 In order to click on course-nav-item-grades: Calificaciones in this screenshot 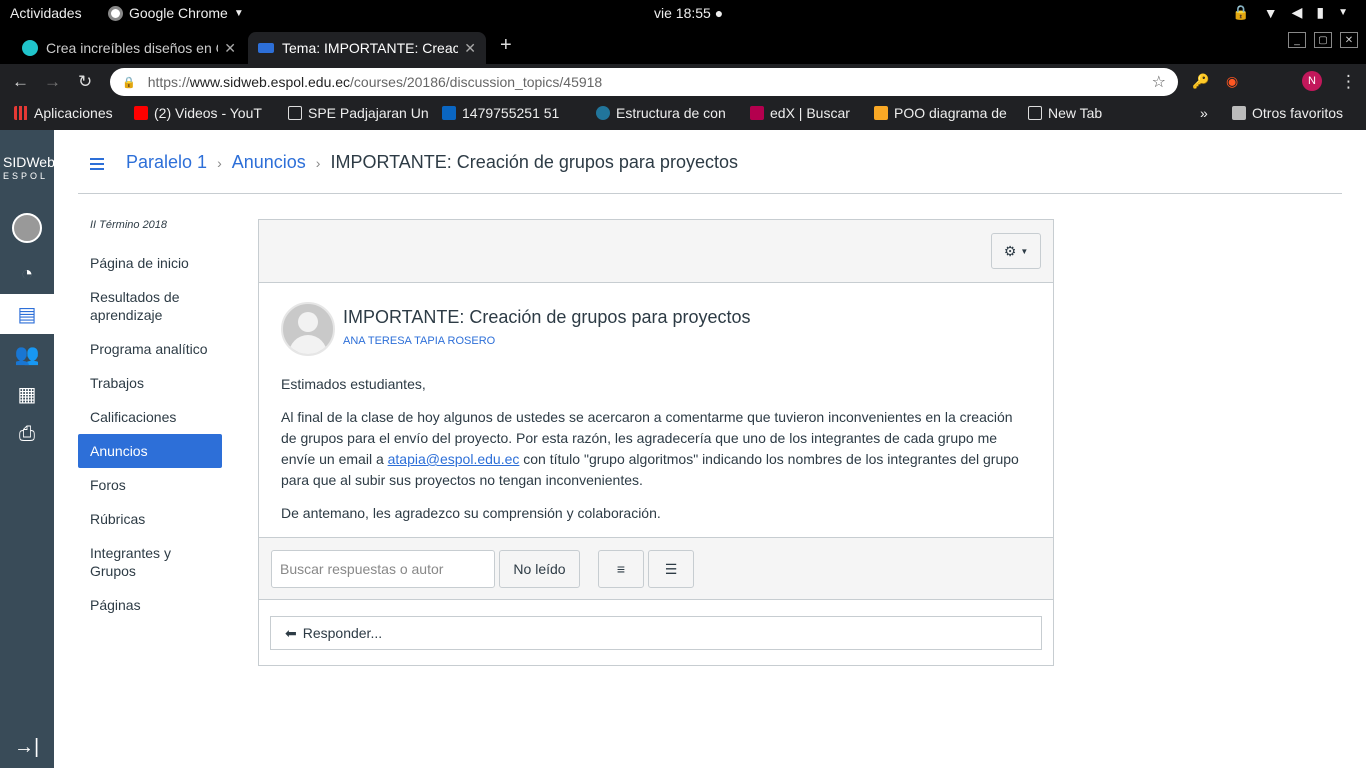, I will do `click(150, 417)`.